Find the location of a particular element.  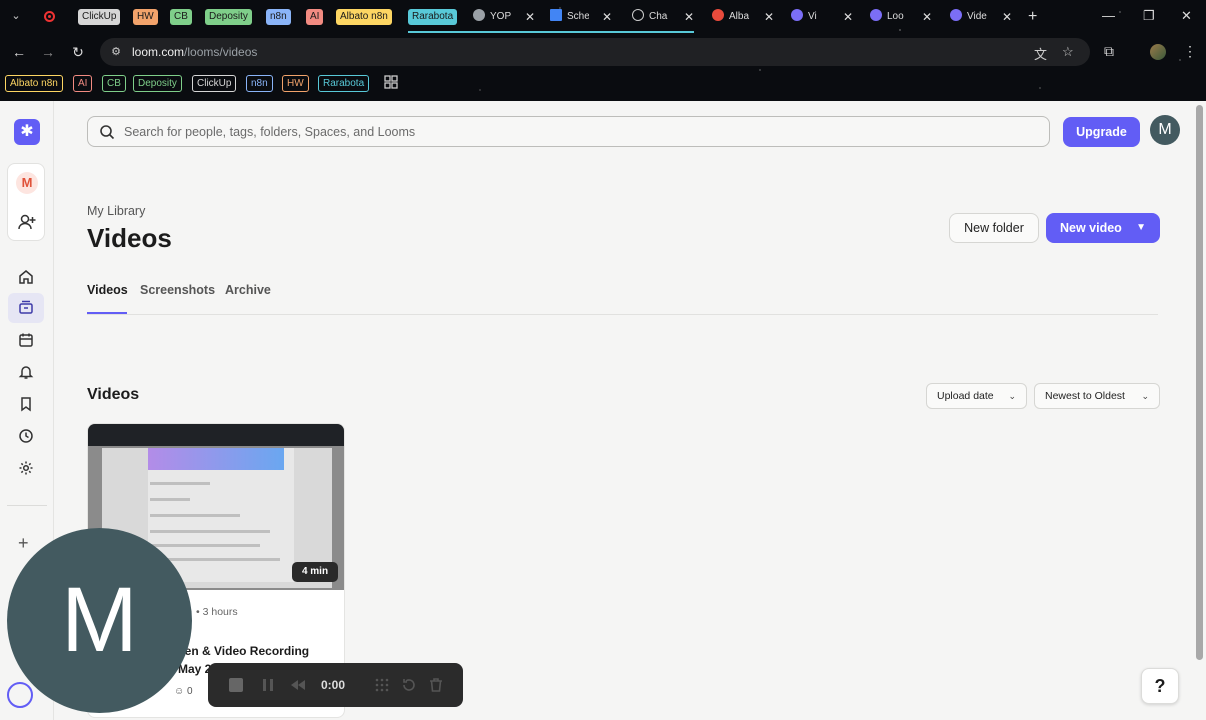

browser-toolbar: ← → ↻ ⚙ loom.com/looms/videos 文 ☆ ⧉ ⋮ is located at coordinates (603, 53).